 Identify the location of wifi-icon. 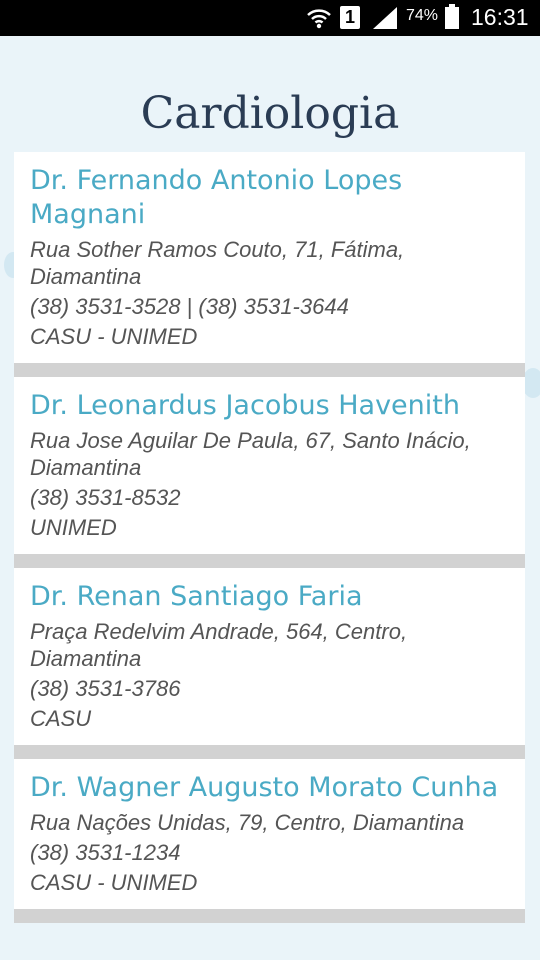
(319, 19).